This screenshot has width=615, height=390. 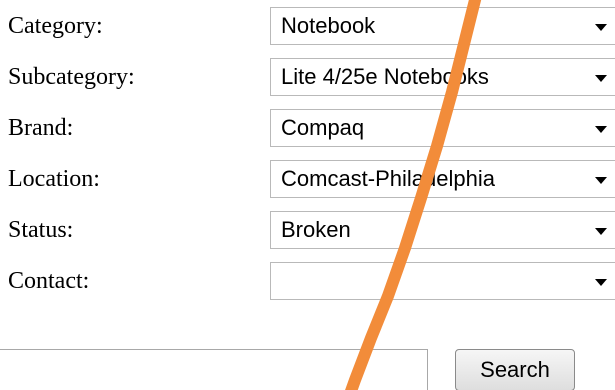 What do you see at coordinates (214, 369) in the screenshot?
I see `search-input` at bounding box center [214, 369].